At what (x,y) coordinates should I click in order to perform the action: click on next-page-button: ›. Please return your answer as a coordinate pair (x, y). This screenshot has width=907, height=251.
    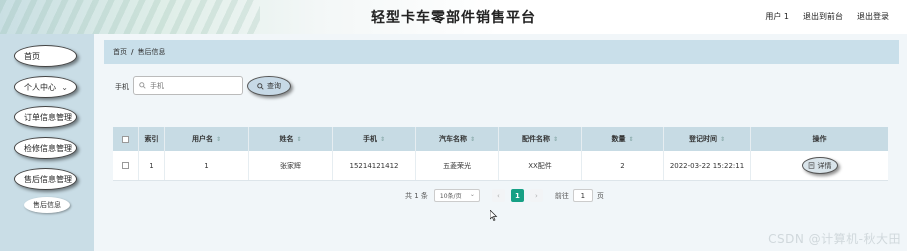
    Looking at the image, I should click on (536, 195).